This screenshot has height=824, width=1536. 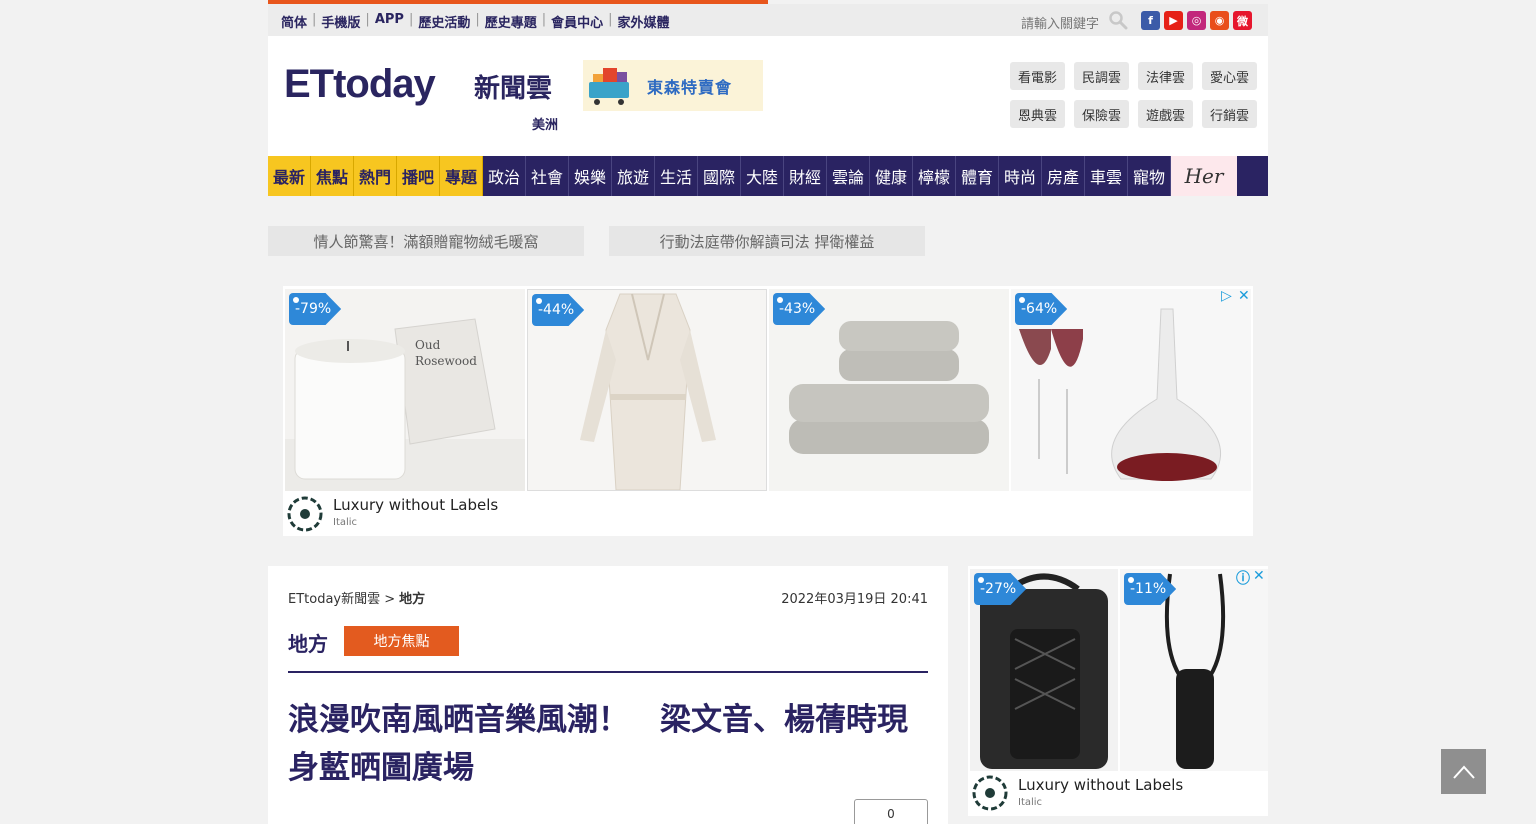 What do you see at coordinates (647, 390) in the screenshot?
I see `ad-product-robe: -44%` at bounding box center [647, 390].